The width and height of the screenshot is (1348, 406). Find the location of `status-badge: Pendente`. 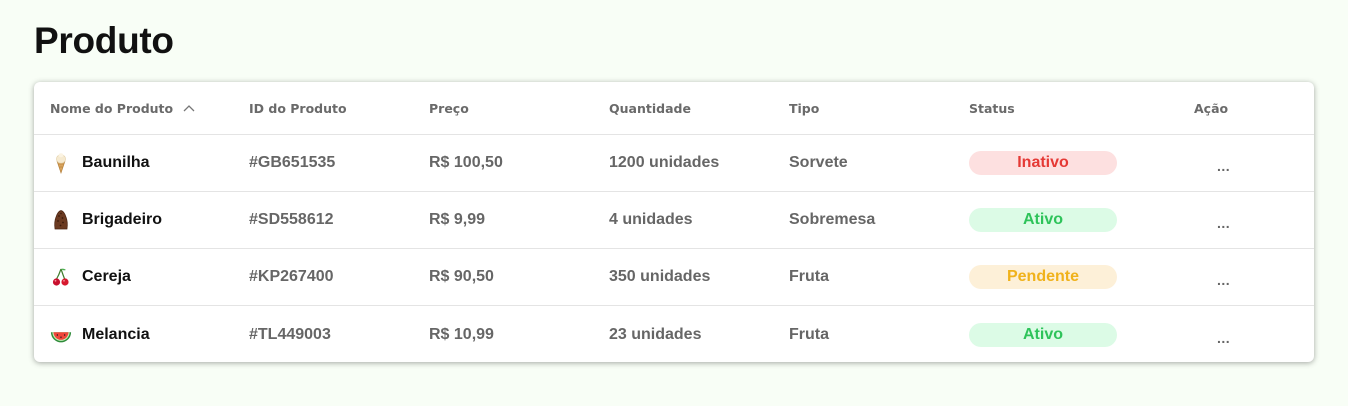

status-badge: Pendente is located at coordinates (1043, 277).